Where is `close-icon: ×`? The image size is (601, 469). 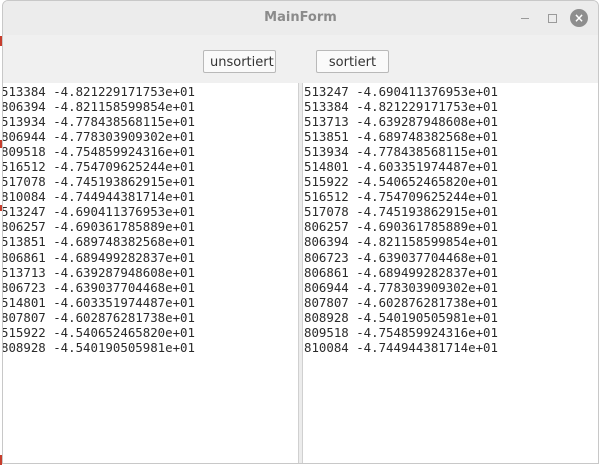
close-icon: × is located at coordinates (579, 18).